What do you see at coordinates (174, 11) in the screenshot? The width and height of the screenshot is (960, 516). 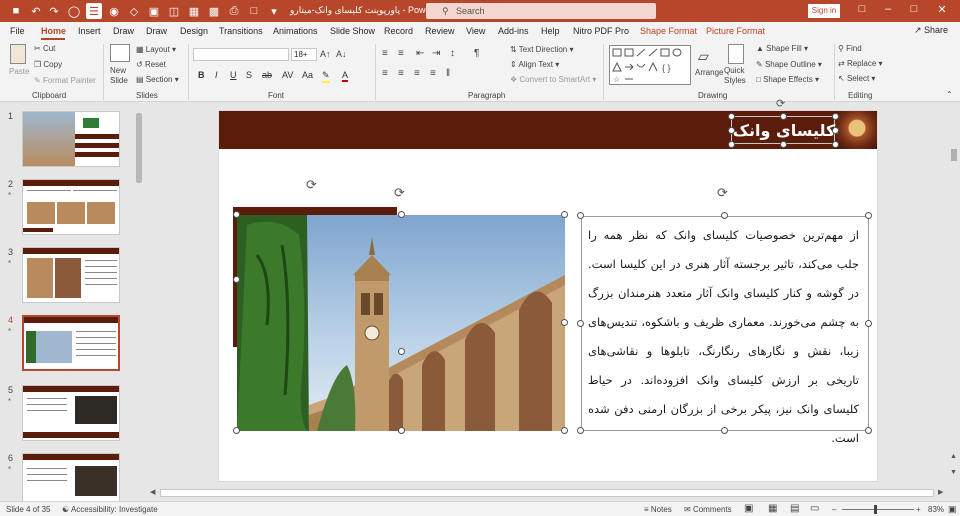 I see `image-icon: ◫` at bounding box center [174, 11].